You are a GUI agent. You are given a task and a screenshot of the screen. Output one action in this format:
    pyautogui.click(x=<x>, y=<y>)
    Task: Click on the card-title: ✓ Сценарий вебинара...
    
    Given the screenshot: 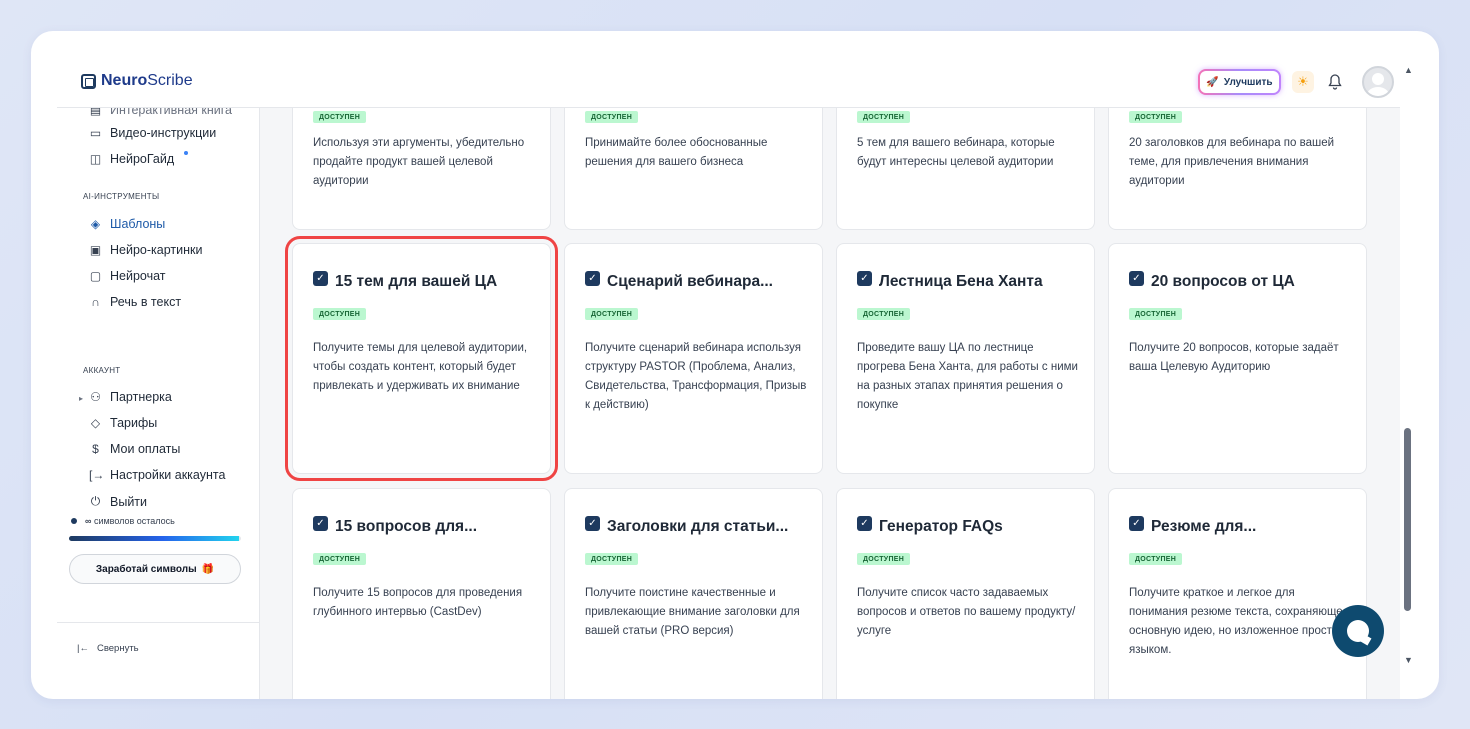 What is the action you would take?
    pyautogui.click(x=679, y=280)
    